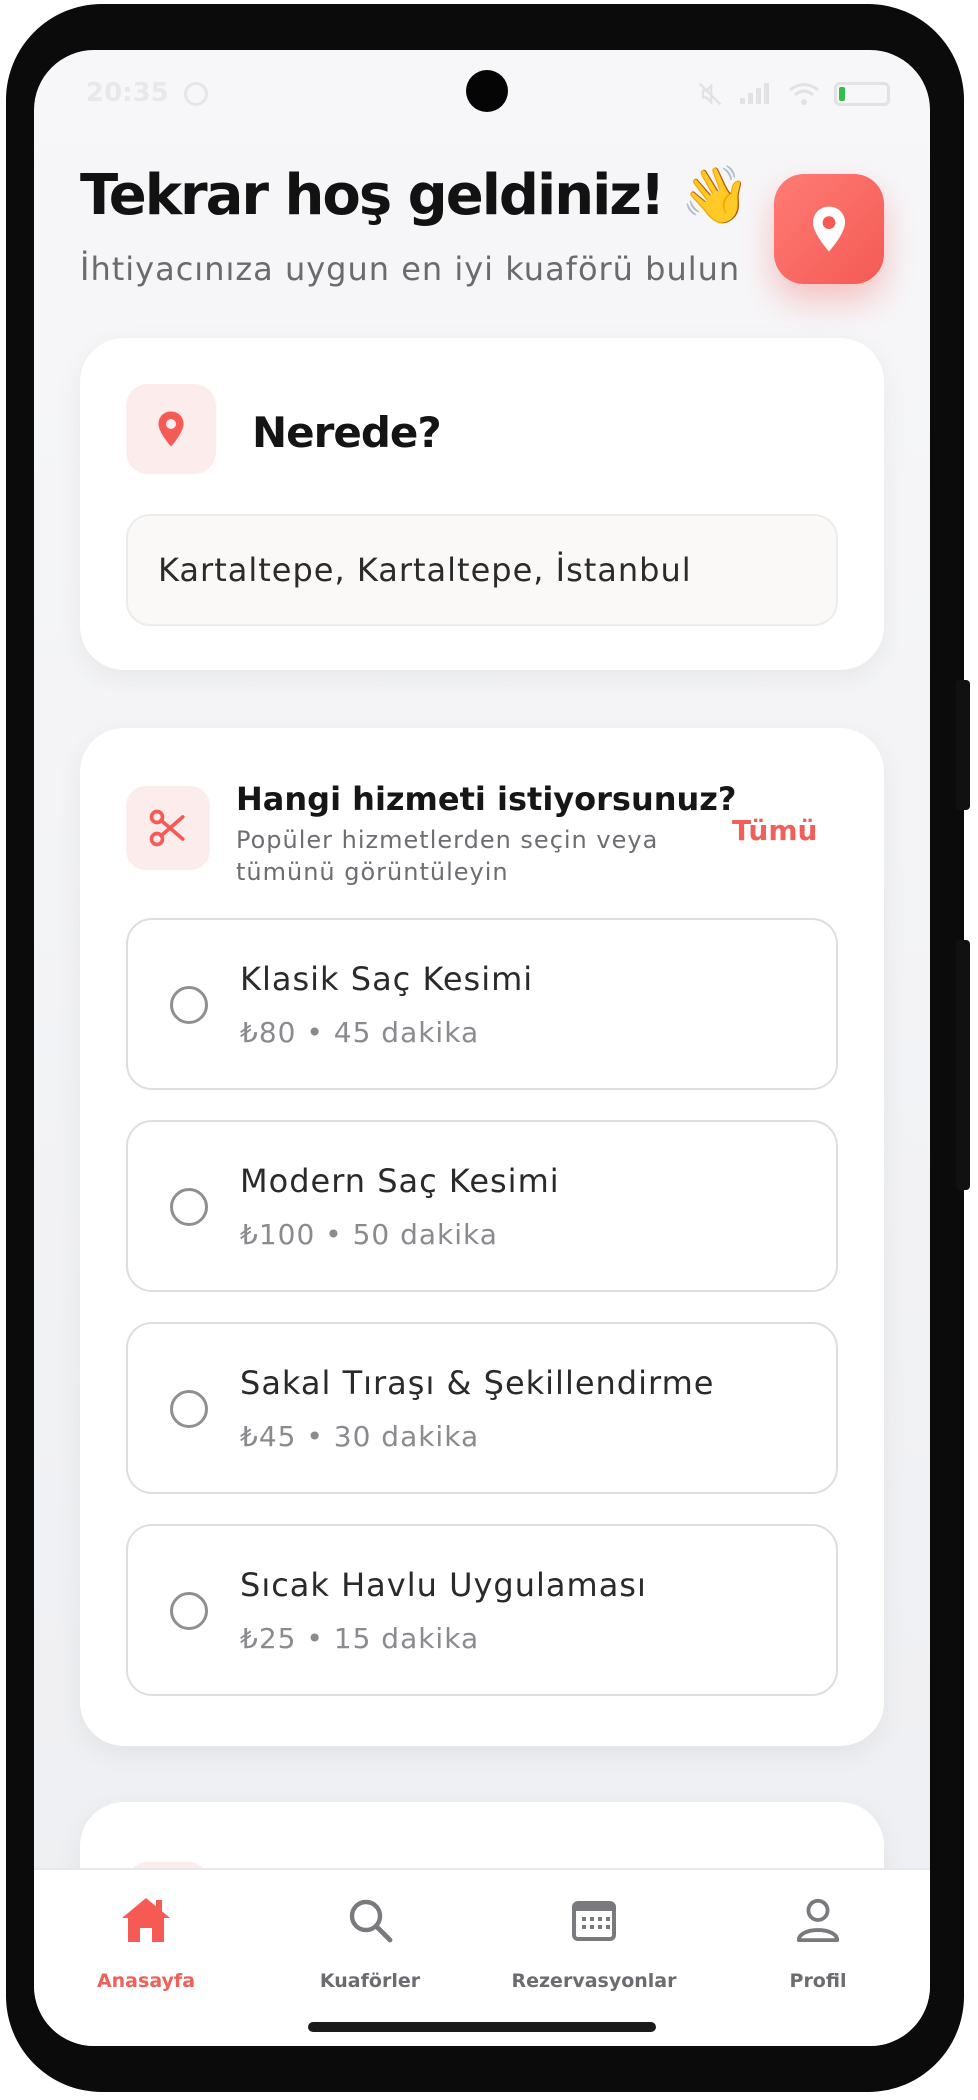 This screenshot has height=2100, width=978. Describe the element at coordinates (410, 269) in the screenshot. I see `page-subtitle: İhtiyacınıza uygun en iyi kuaförü bulun` at that location.